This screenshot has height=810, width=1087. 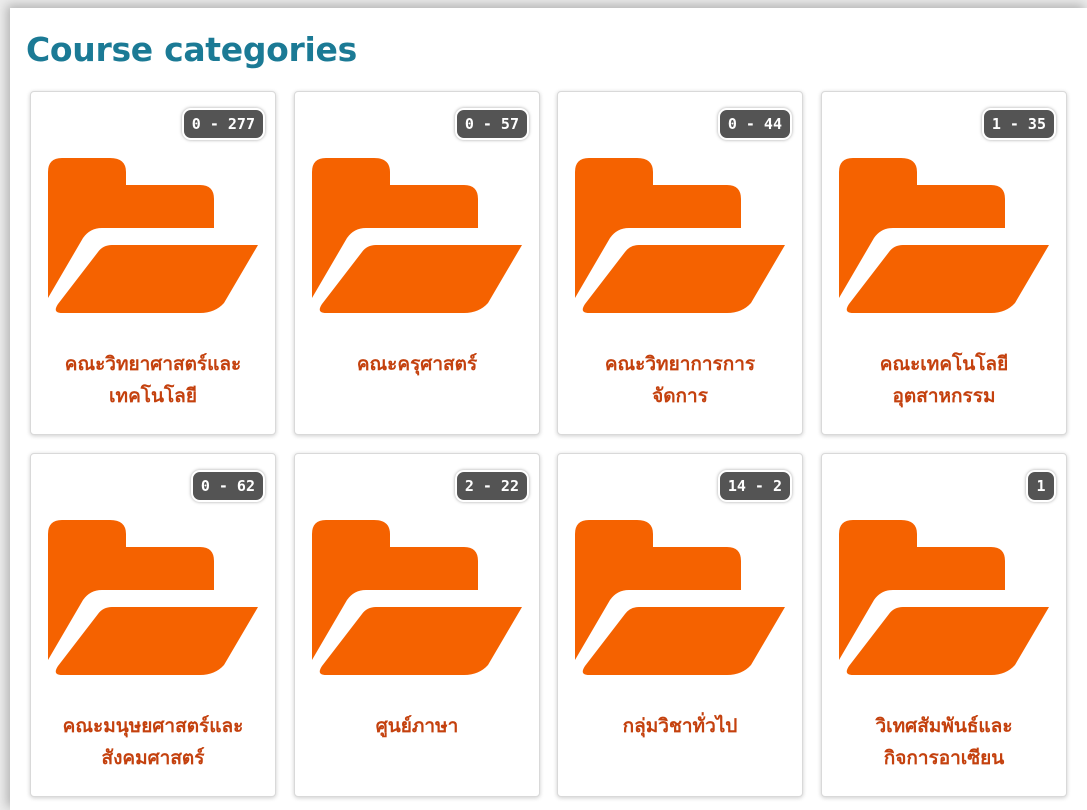 I want to click on category-name-line: คณะมนุษยศาสตร์และ, so click(x=153, y=726).